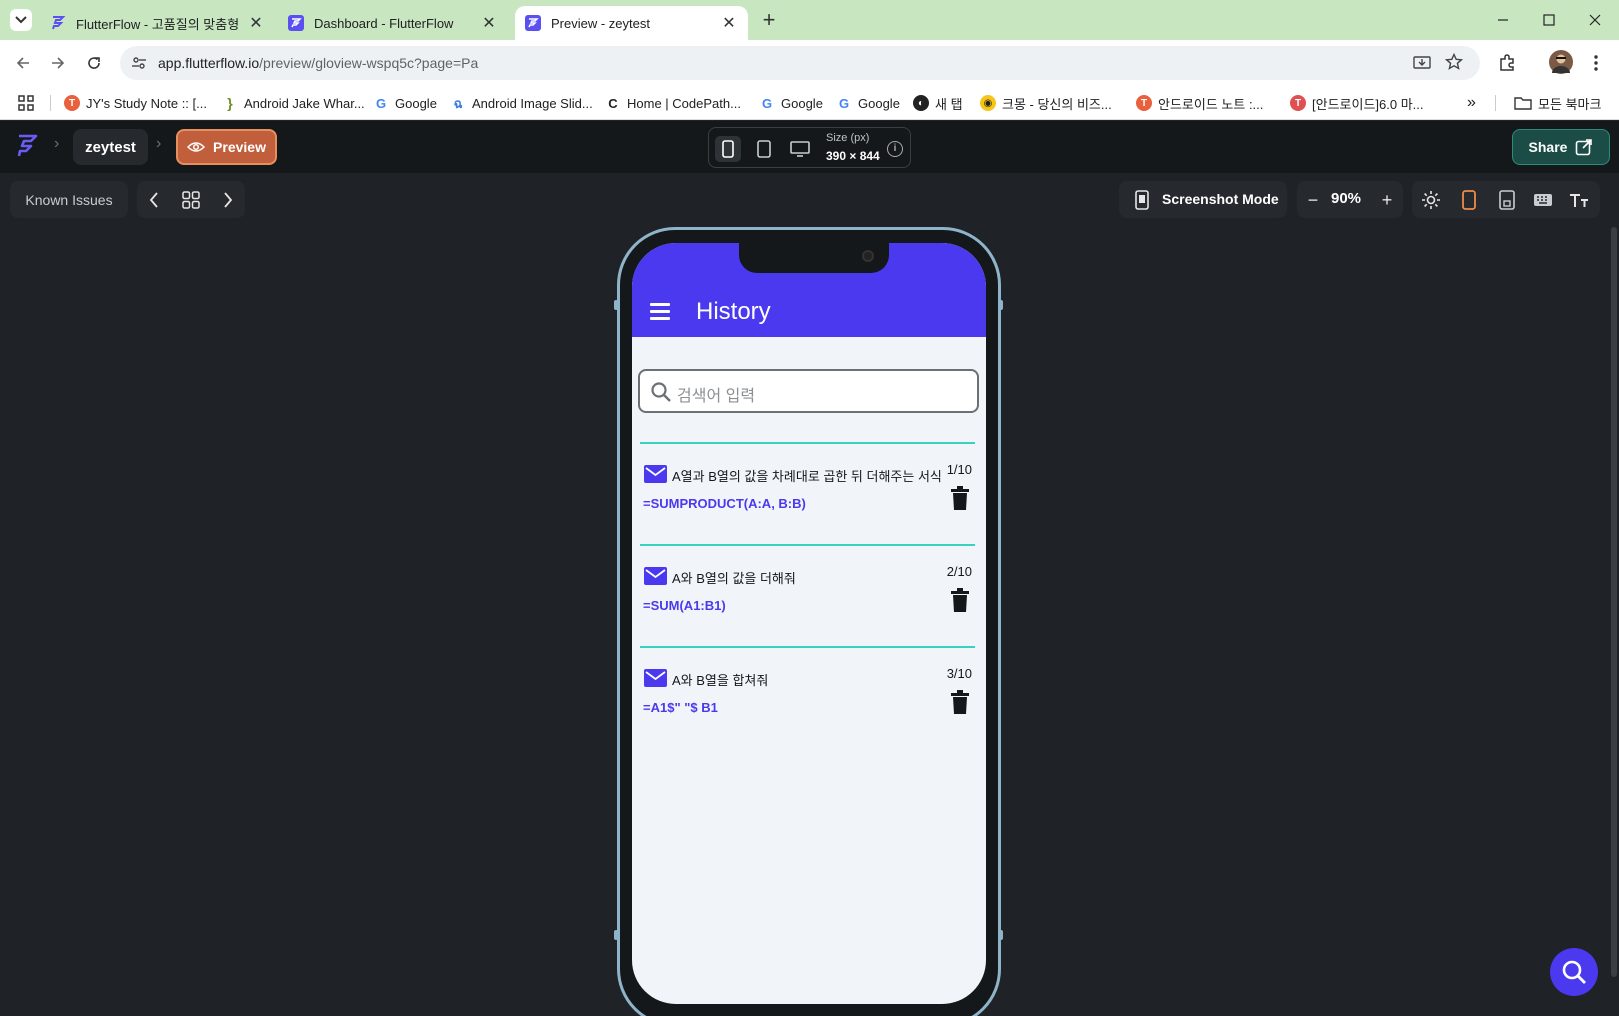  I want to click on portrait-orientation-button, so click(1469, 200).